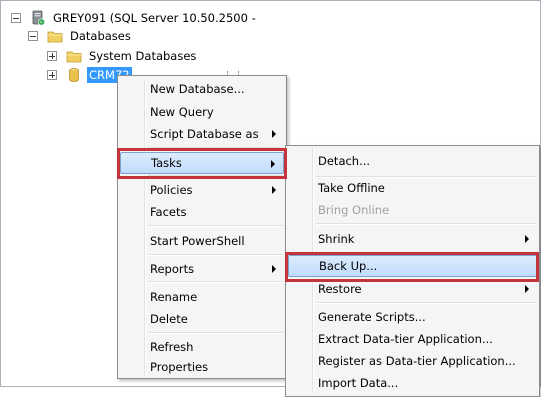 The image size is (541, 397). Describe the element at coordinates (182, 112) in the screenshot. I see `menu-item-label: New Query` at that location.